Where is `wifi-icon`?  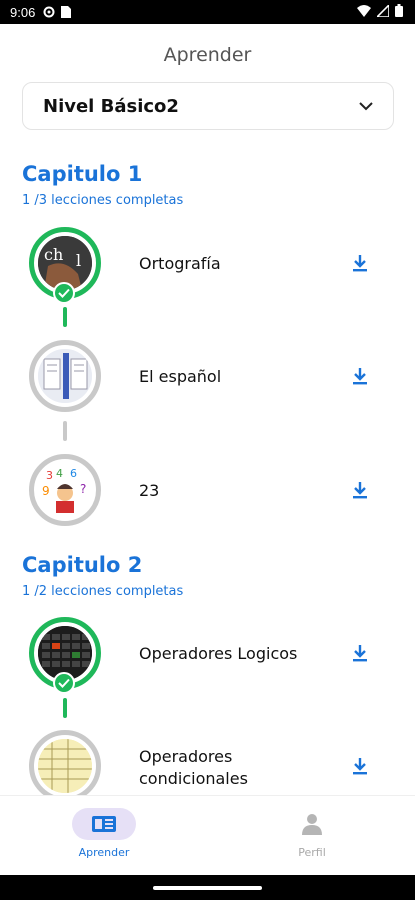 wifi-icon is located at coordinates (364, 10).